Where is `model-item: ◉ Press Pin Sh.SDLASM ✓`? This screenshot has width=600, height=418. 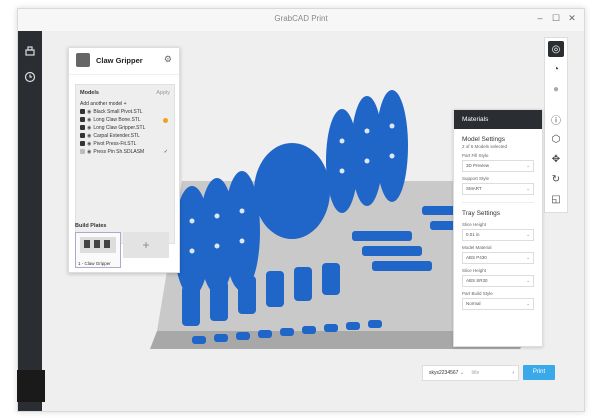 model-item: ◉ Press Pin Sh.SDLASM ✓ is located at coordinates (125, 153).